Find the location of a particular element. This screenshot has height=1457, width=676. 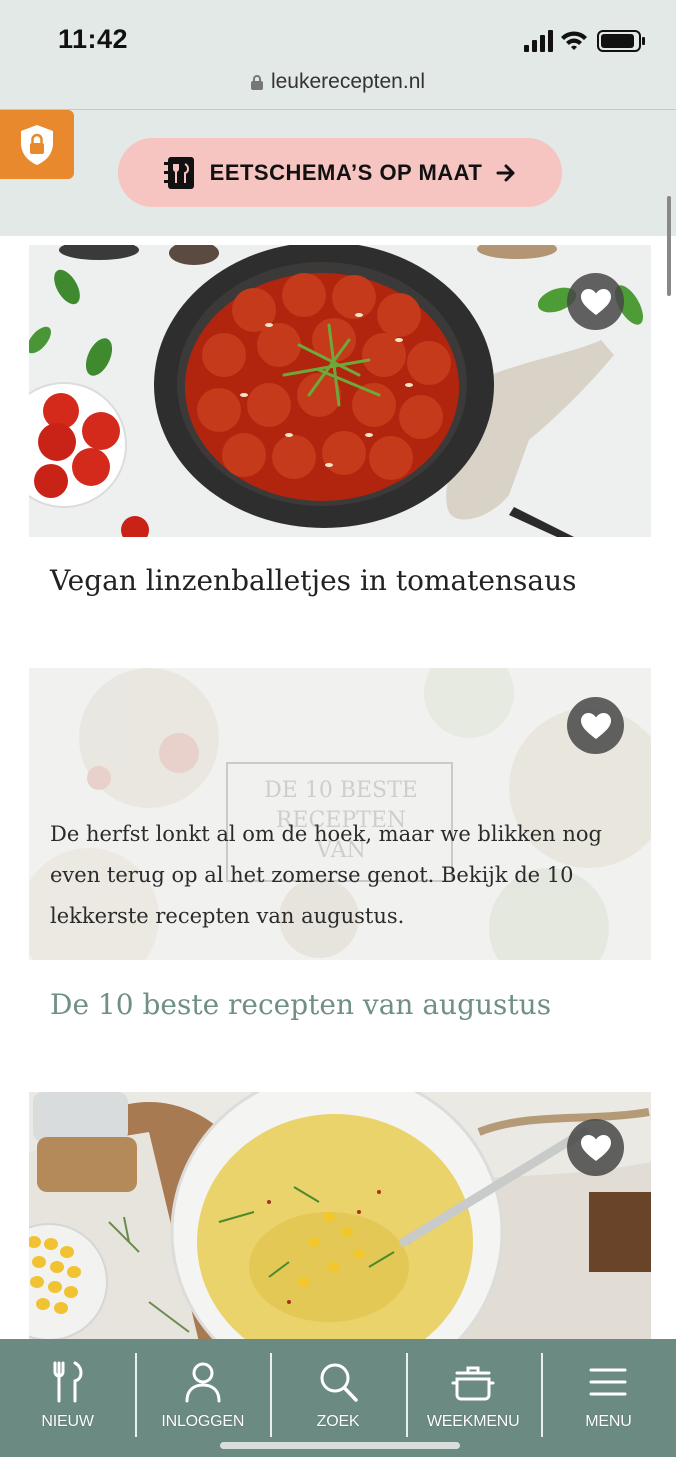

meal-plan-promo-button: EETSCHEMA’S OP MAAT is located at coordinates (340, 172).